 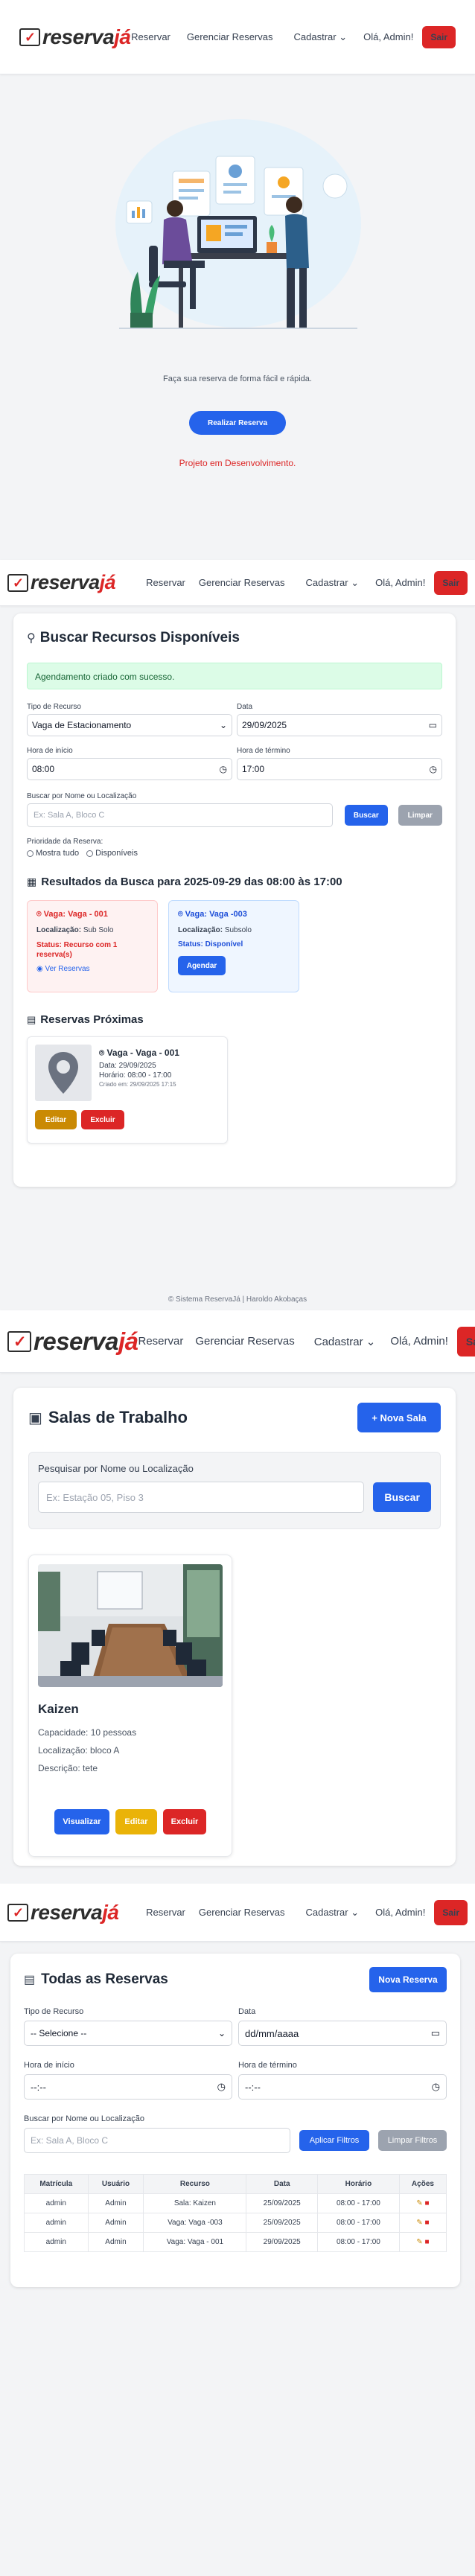 I want to click on new-room-button: + Nova Sala, so click(x=399, y=1417).